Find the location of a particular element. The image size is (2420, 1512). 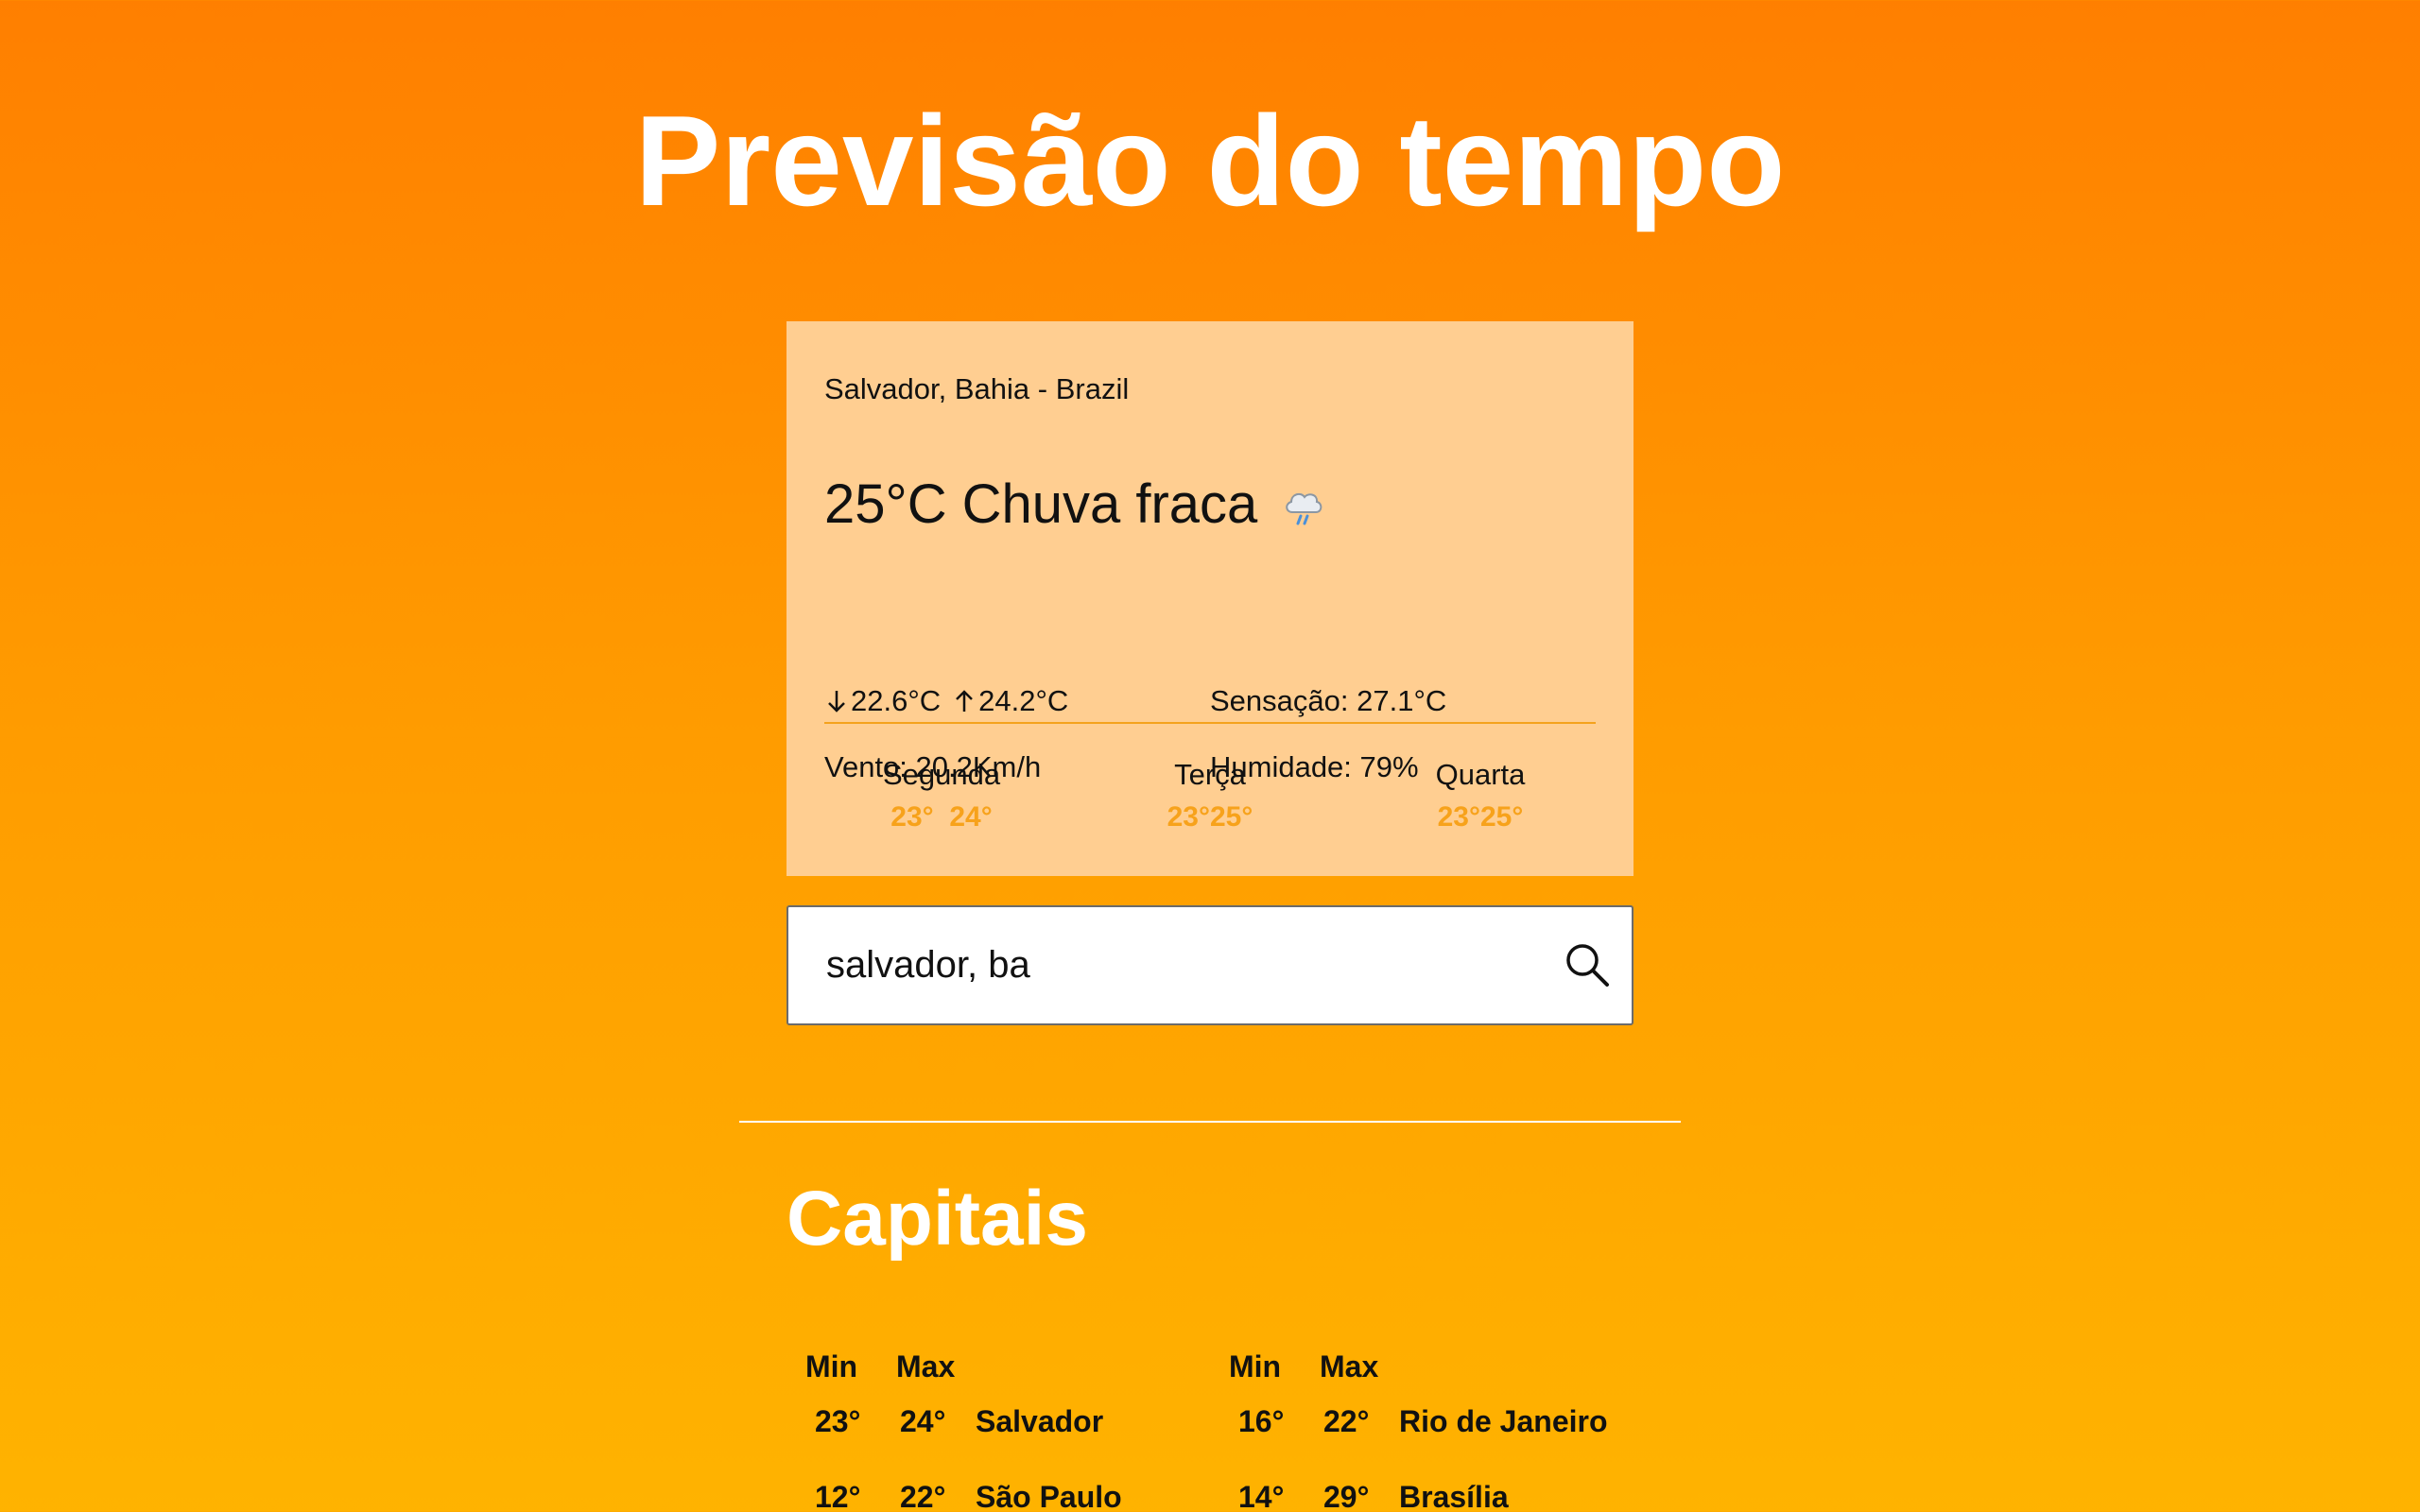

forecast-day-name: Terça is located at coordinates (1210, 774).